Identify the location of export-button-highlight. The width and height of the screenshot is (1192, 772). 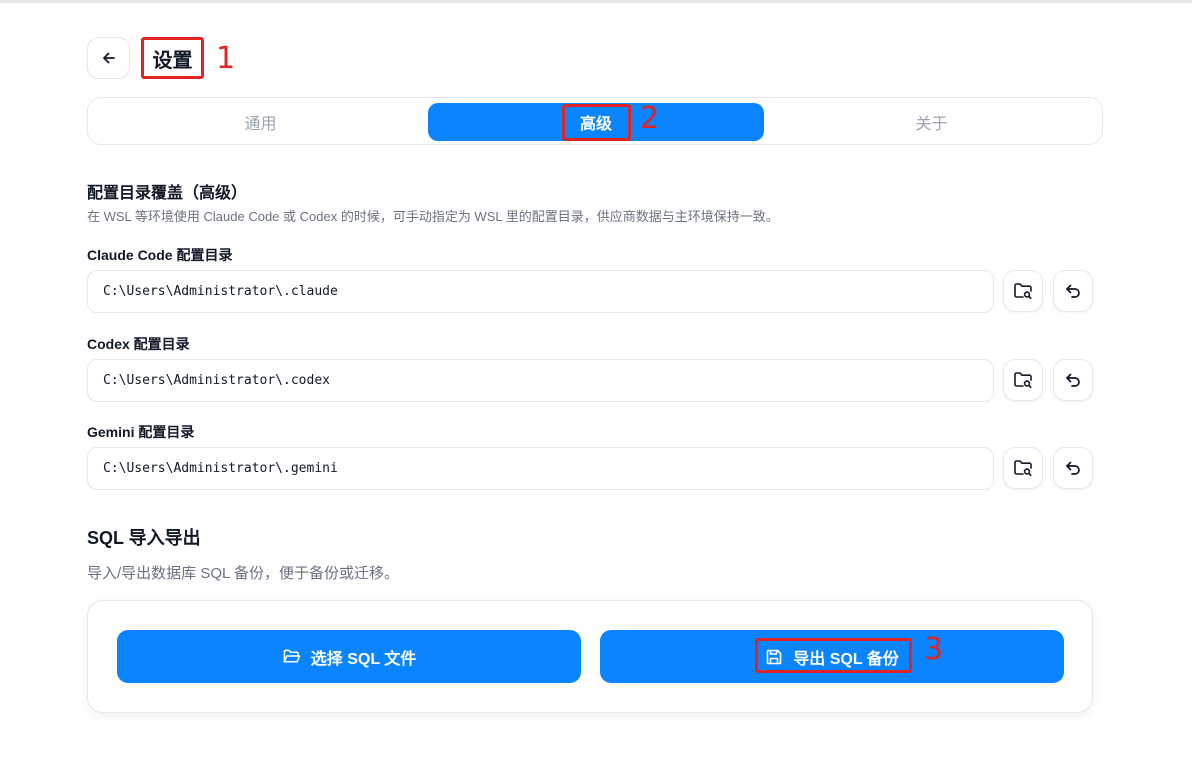
(833, 655).